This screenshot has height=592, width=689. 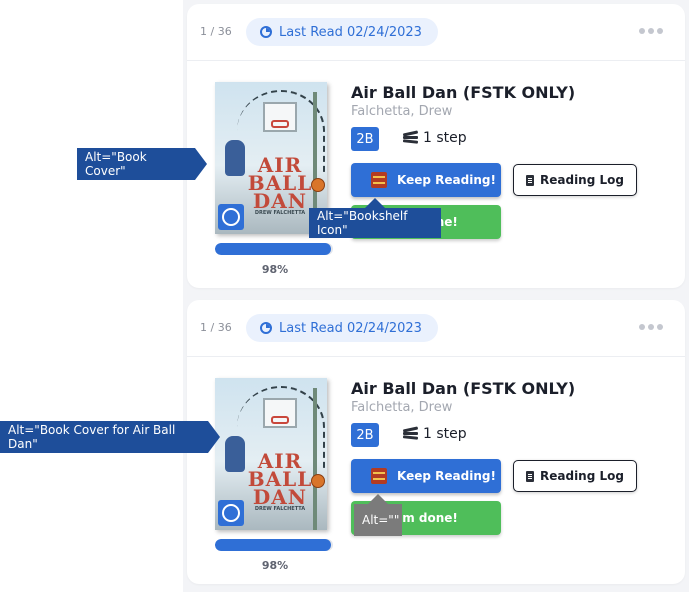 I want to click on alt-annotation-empty: Alt="", so click(x=378, y=515).